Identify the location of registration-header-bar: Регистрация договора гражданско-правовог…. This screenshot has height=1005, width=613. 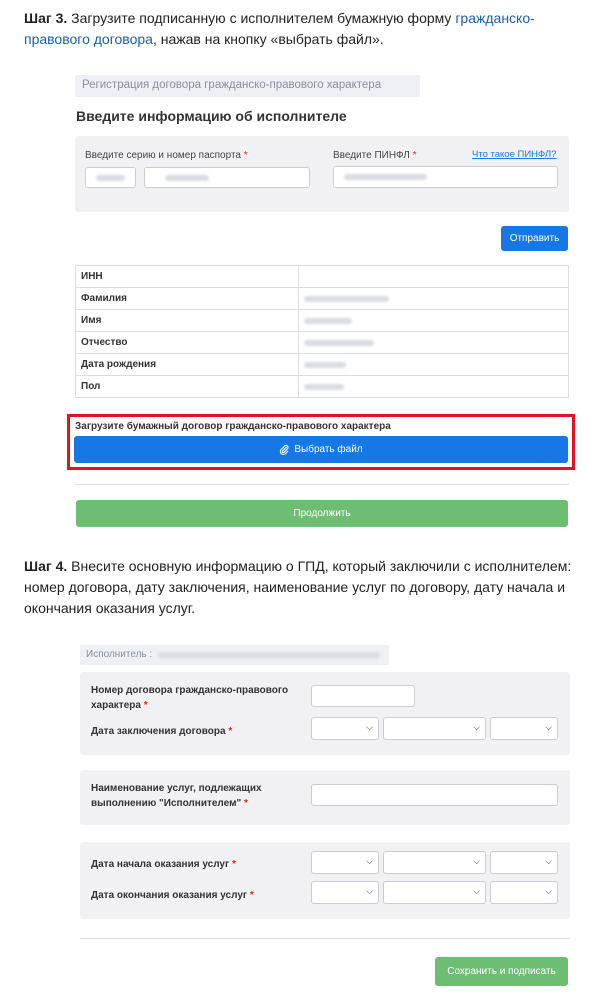
(247, 86).